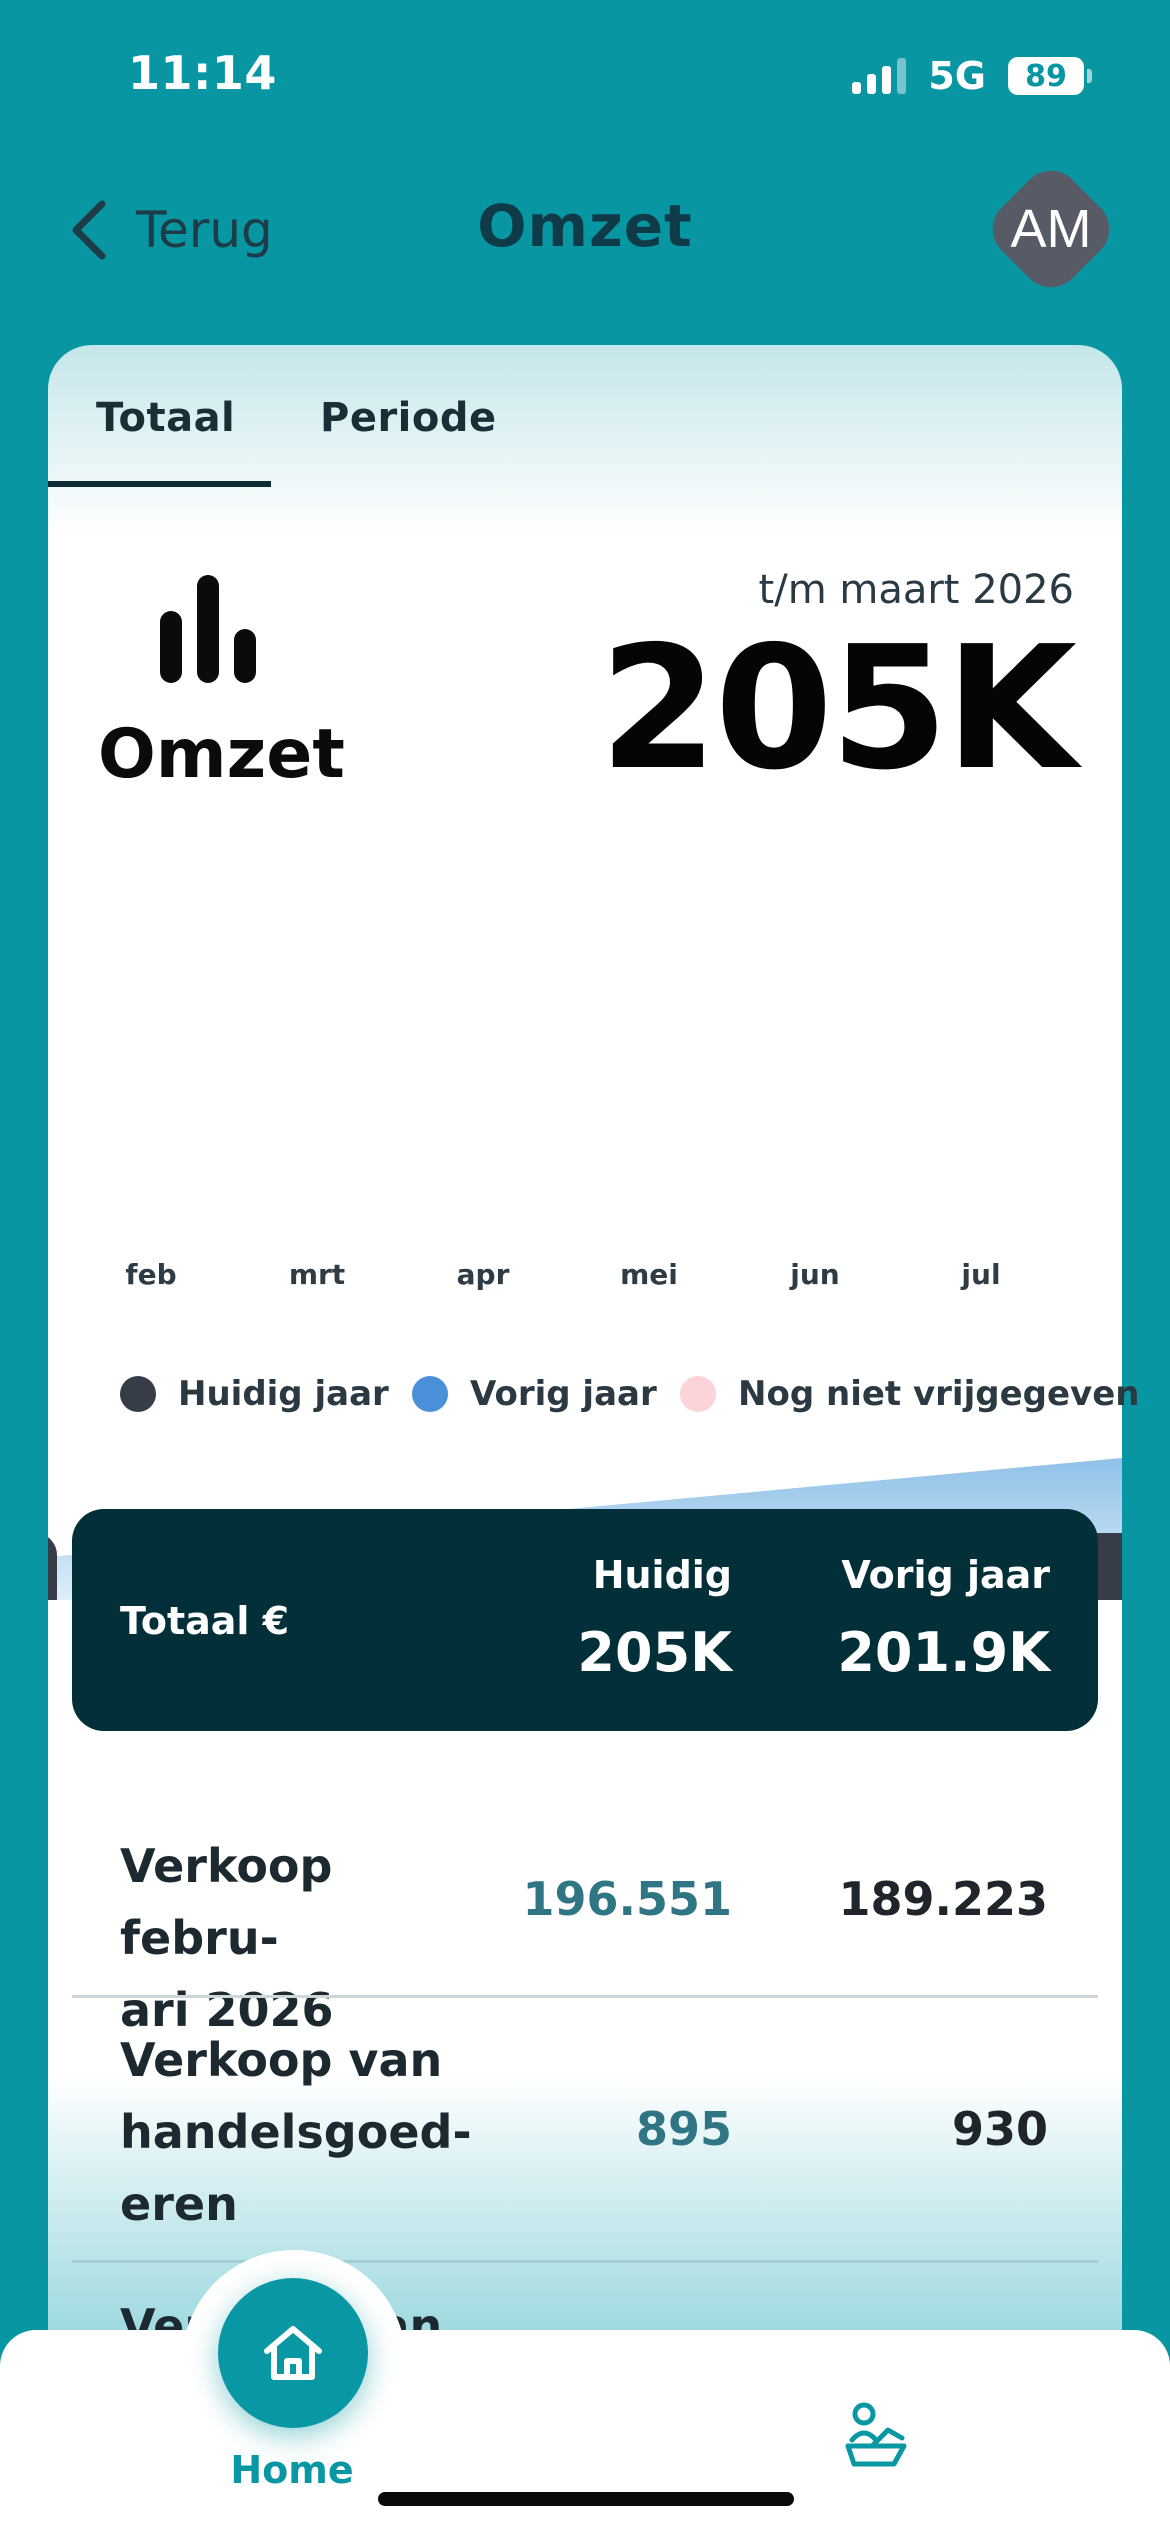 This screenshot has width=1170, height=2532. Describe the element at coordinates (585, 1620) in the screenshot. I see `totals-header: Totaal € Huidig 205K Vorig jaar 201.9K` at that location.